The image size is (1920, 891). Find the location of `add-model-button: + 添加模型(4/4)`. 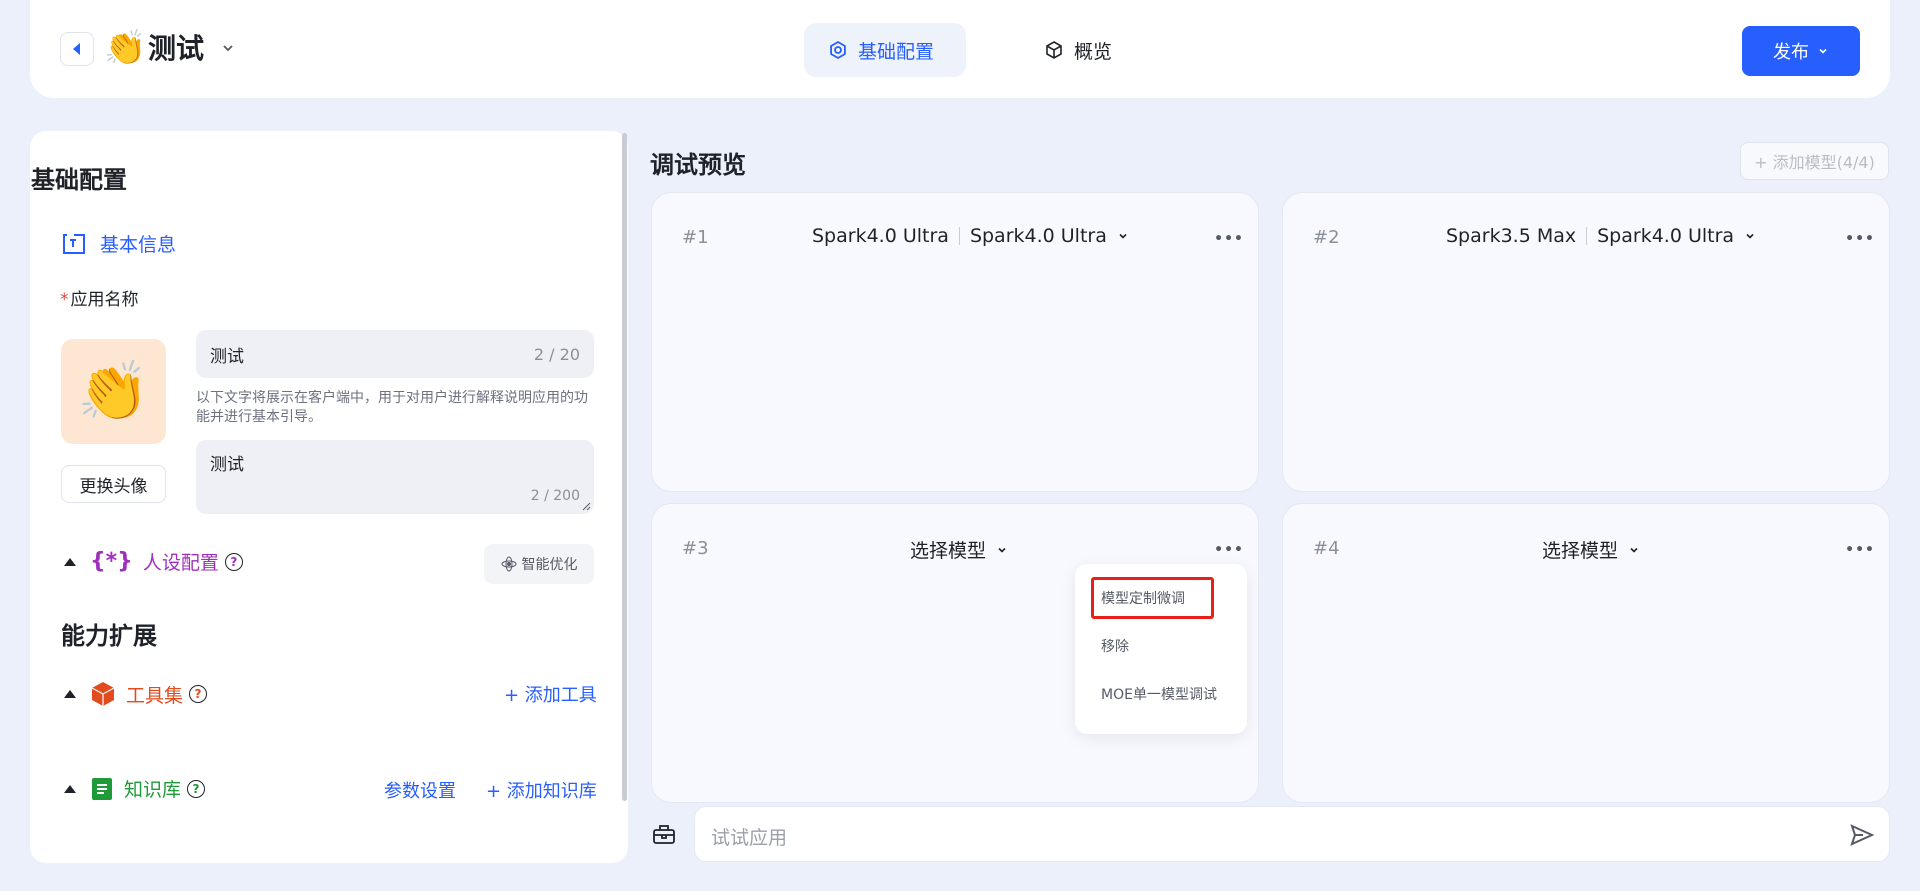

add-model-button: + 添加模型(4/4) is located at coordinates (1814, 161).